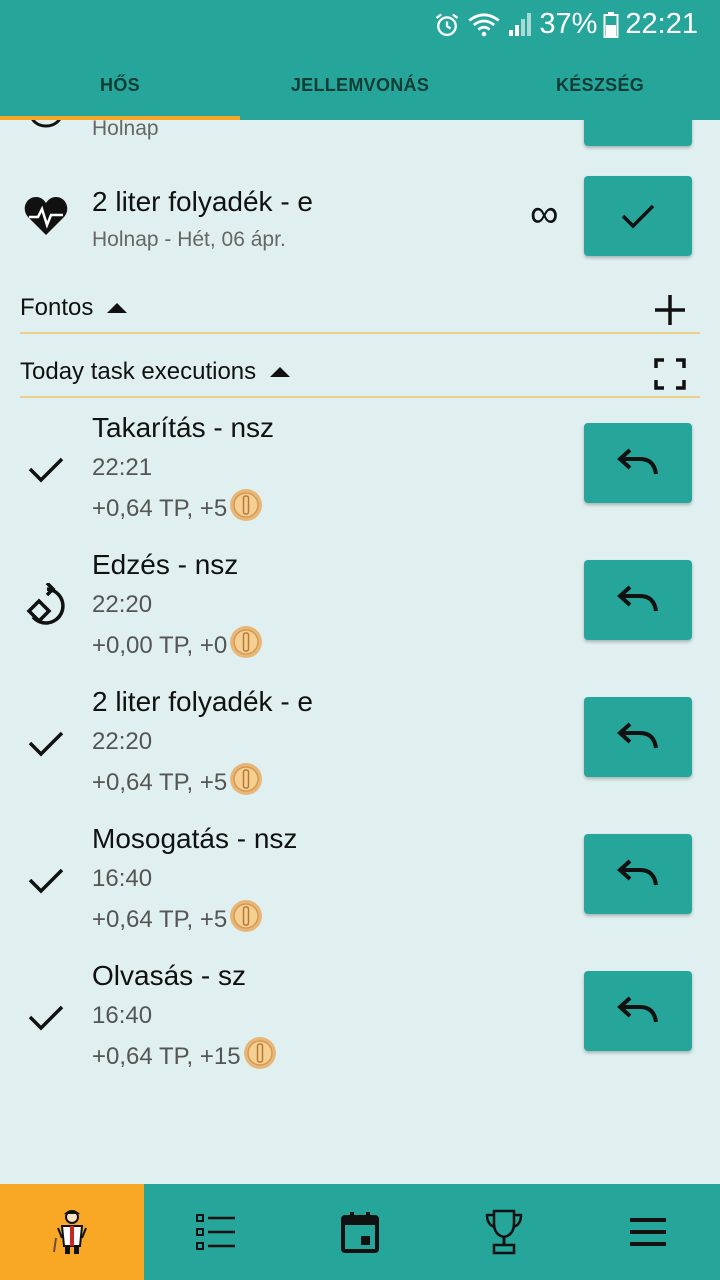 The height and width of the screenshot is (1280, 720). I want to click on section-important: Fontos, so click(360, 309).